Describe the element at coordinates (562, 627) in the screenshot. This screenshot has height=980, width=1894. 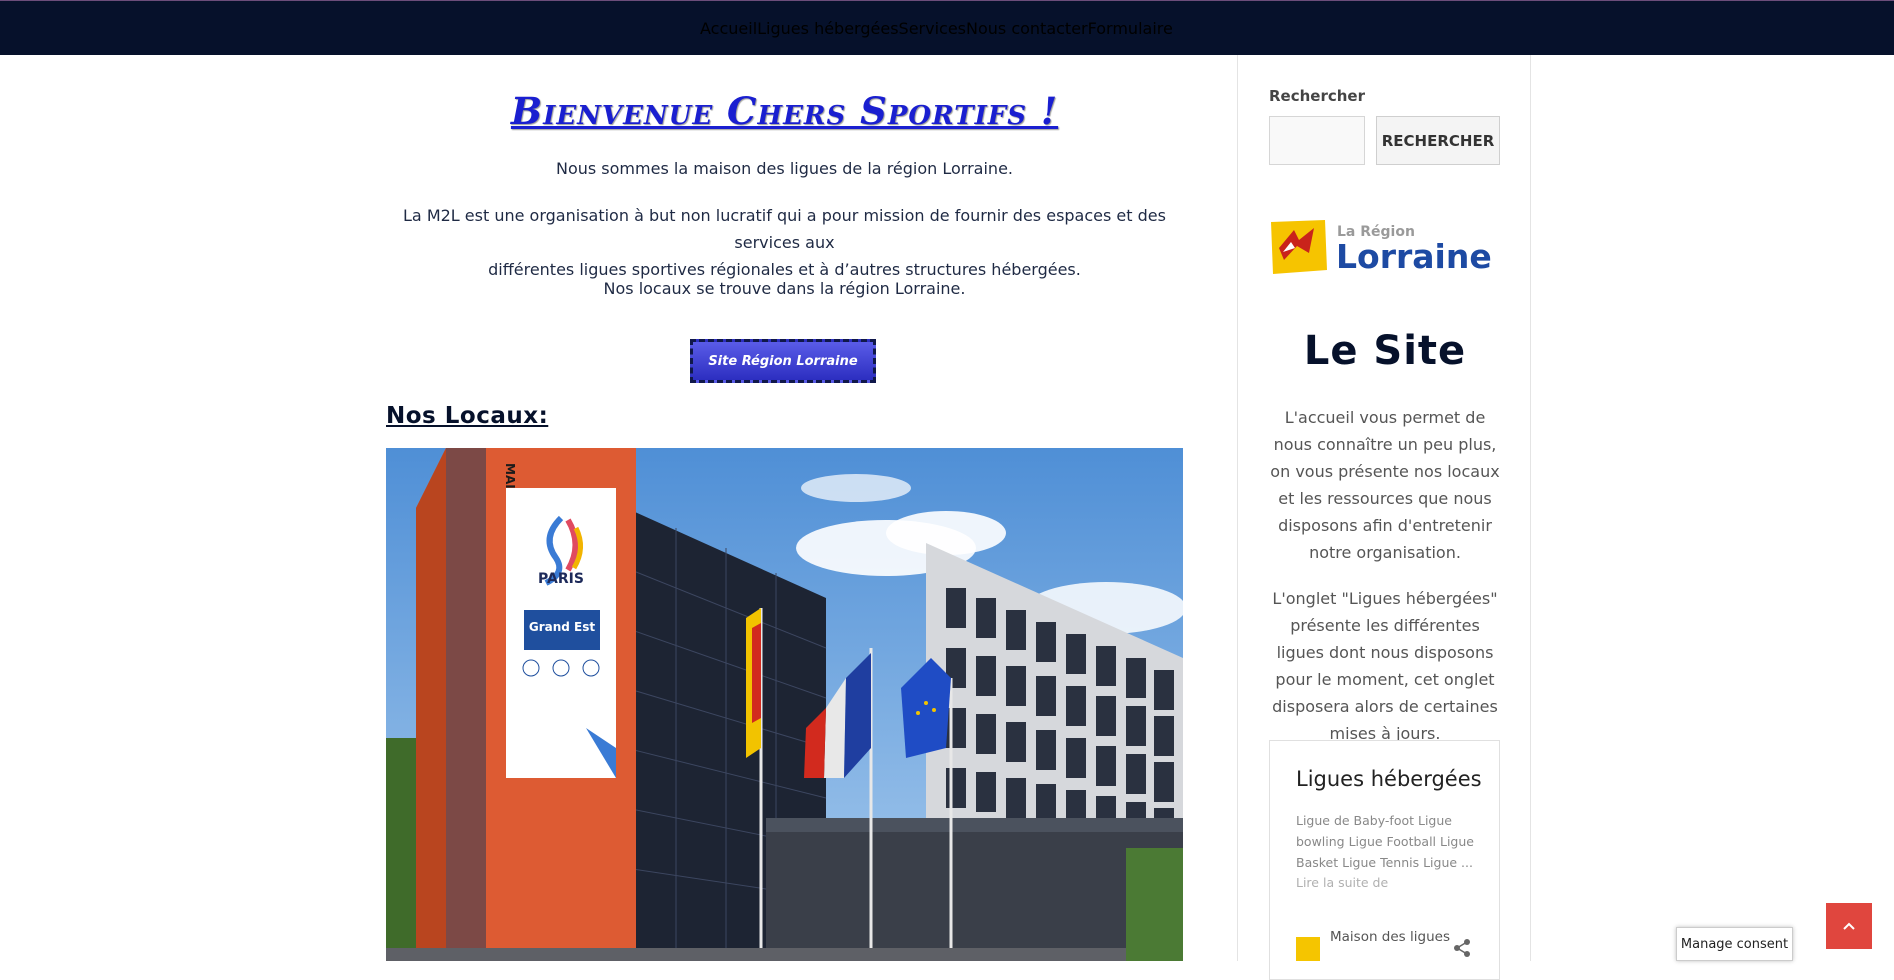
I see `banner-grandest: Grand Est` at that location.